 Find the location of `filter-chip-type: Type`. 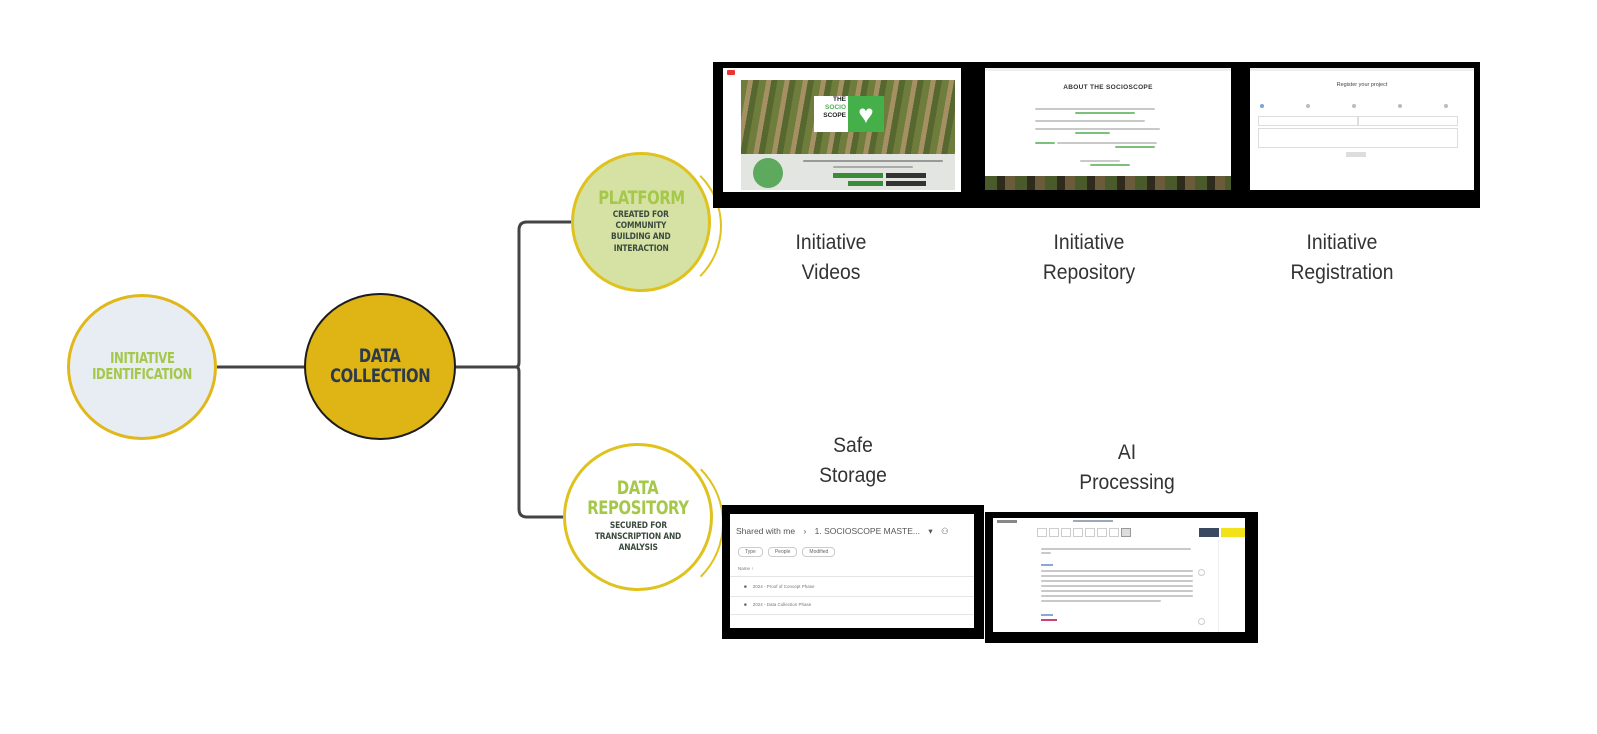

filter-chip-type: Type is located at coordinates (750, 552).